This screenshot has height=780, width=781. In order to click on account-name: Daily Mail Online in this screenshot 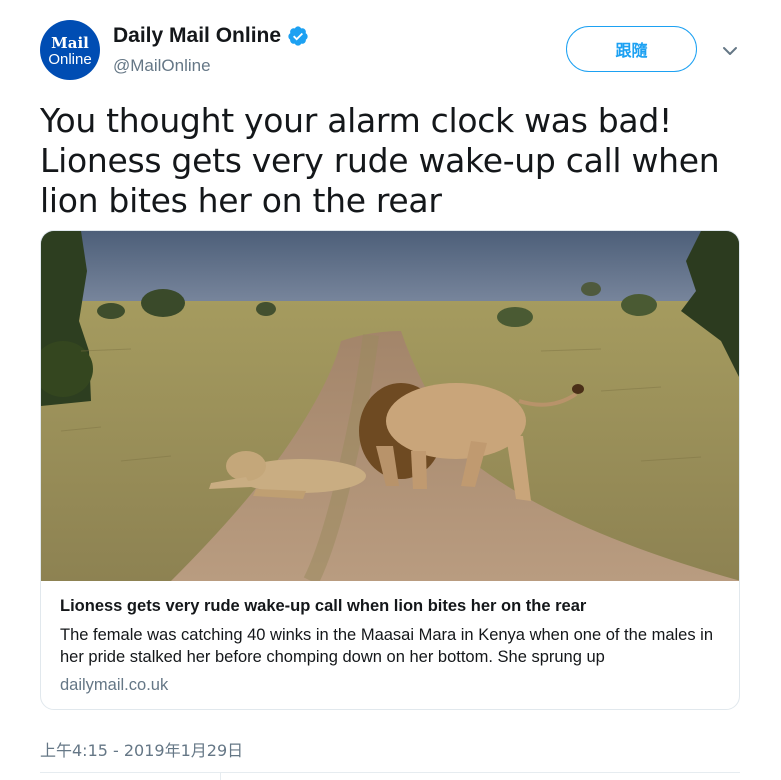, I will do `click(197, 36)`.